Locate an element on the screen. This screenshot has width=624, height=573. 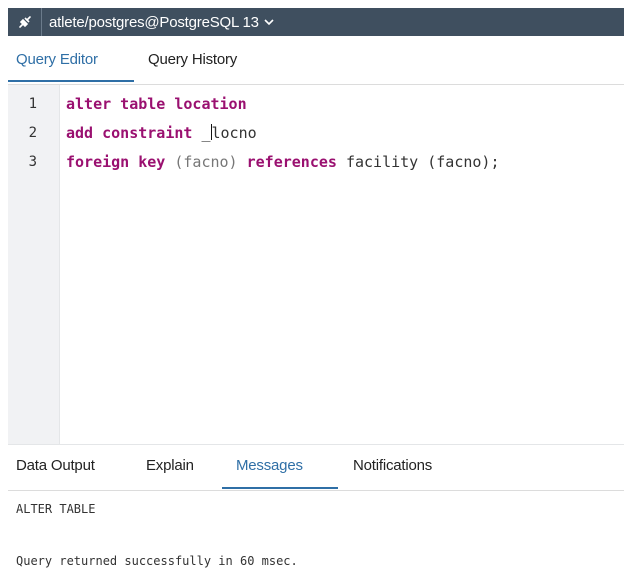
sql-token: facility (facno); is located at coordinates (422, 162).